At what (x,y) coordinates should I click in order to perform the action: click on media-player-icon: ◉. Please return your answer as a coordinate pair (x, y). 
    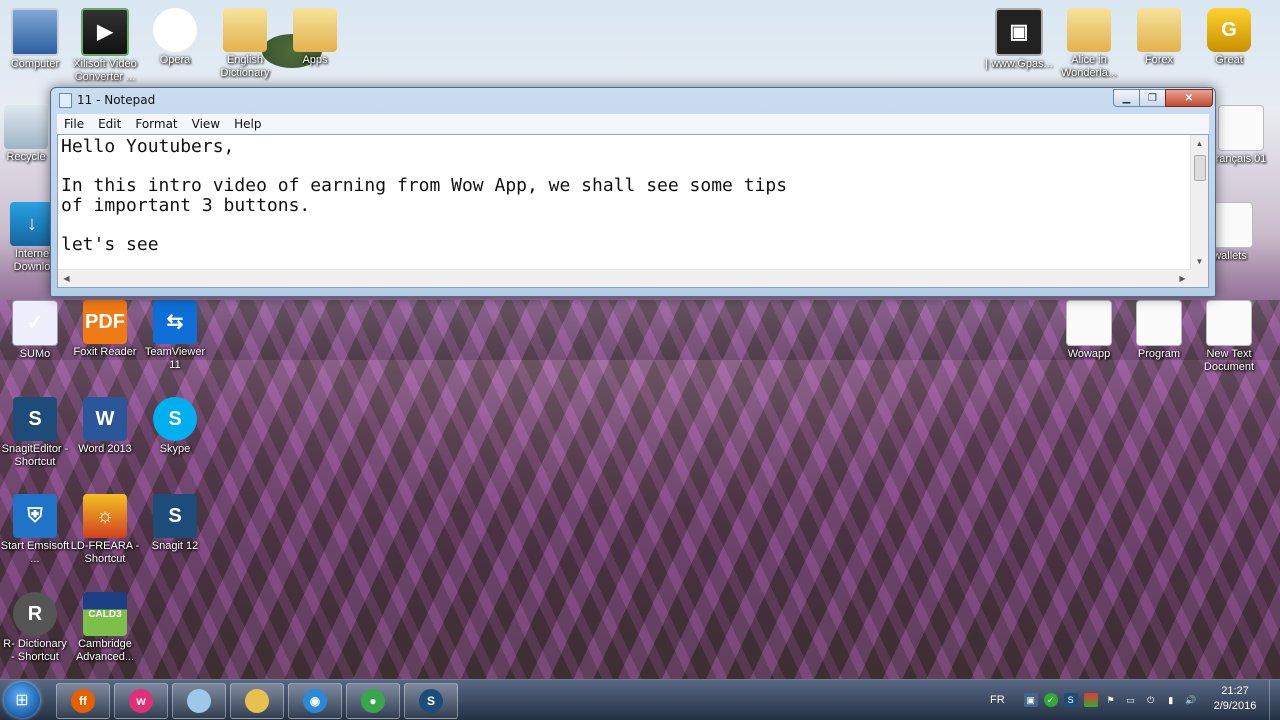
    Looking at the image, I should click on (315, 701).